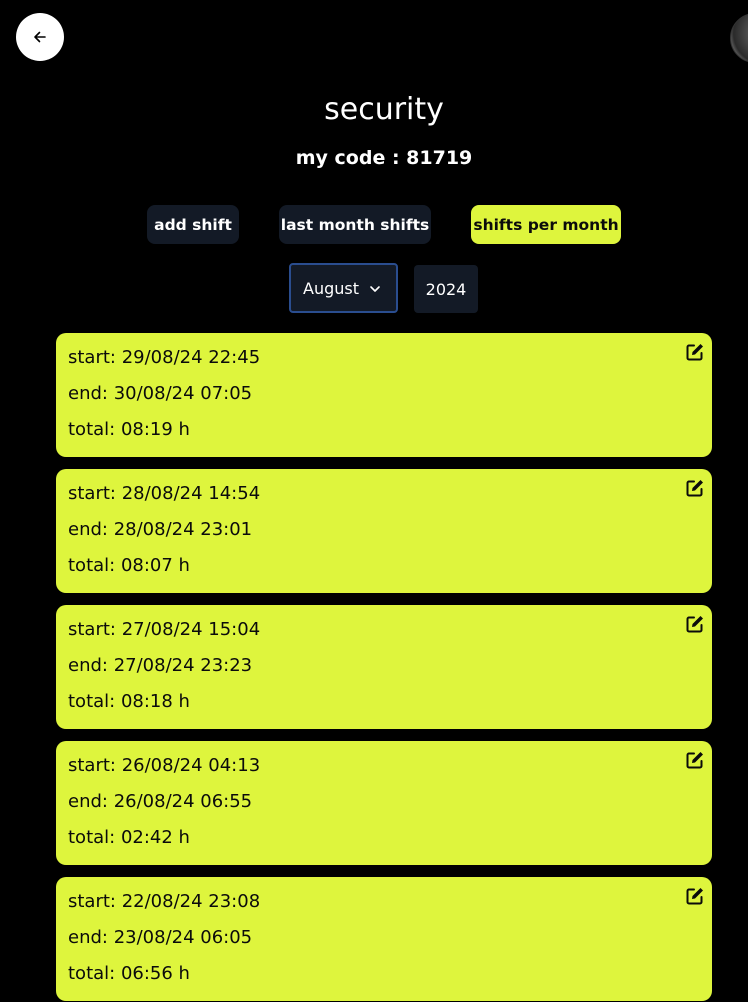 Image resolution: width=748 pixels, height=1002 pixels. What do you see at coordinates (160, 937) in the screenshot?
I see `shift-end: end: 23/08/24 06:05` at bounding box center [160, 937].